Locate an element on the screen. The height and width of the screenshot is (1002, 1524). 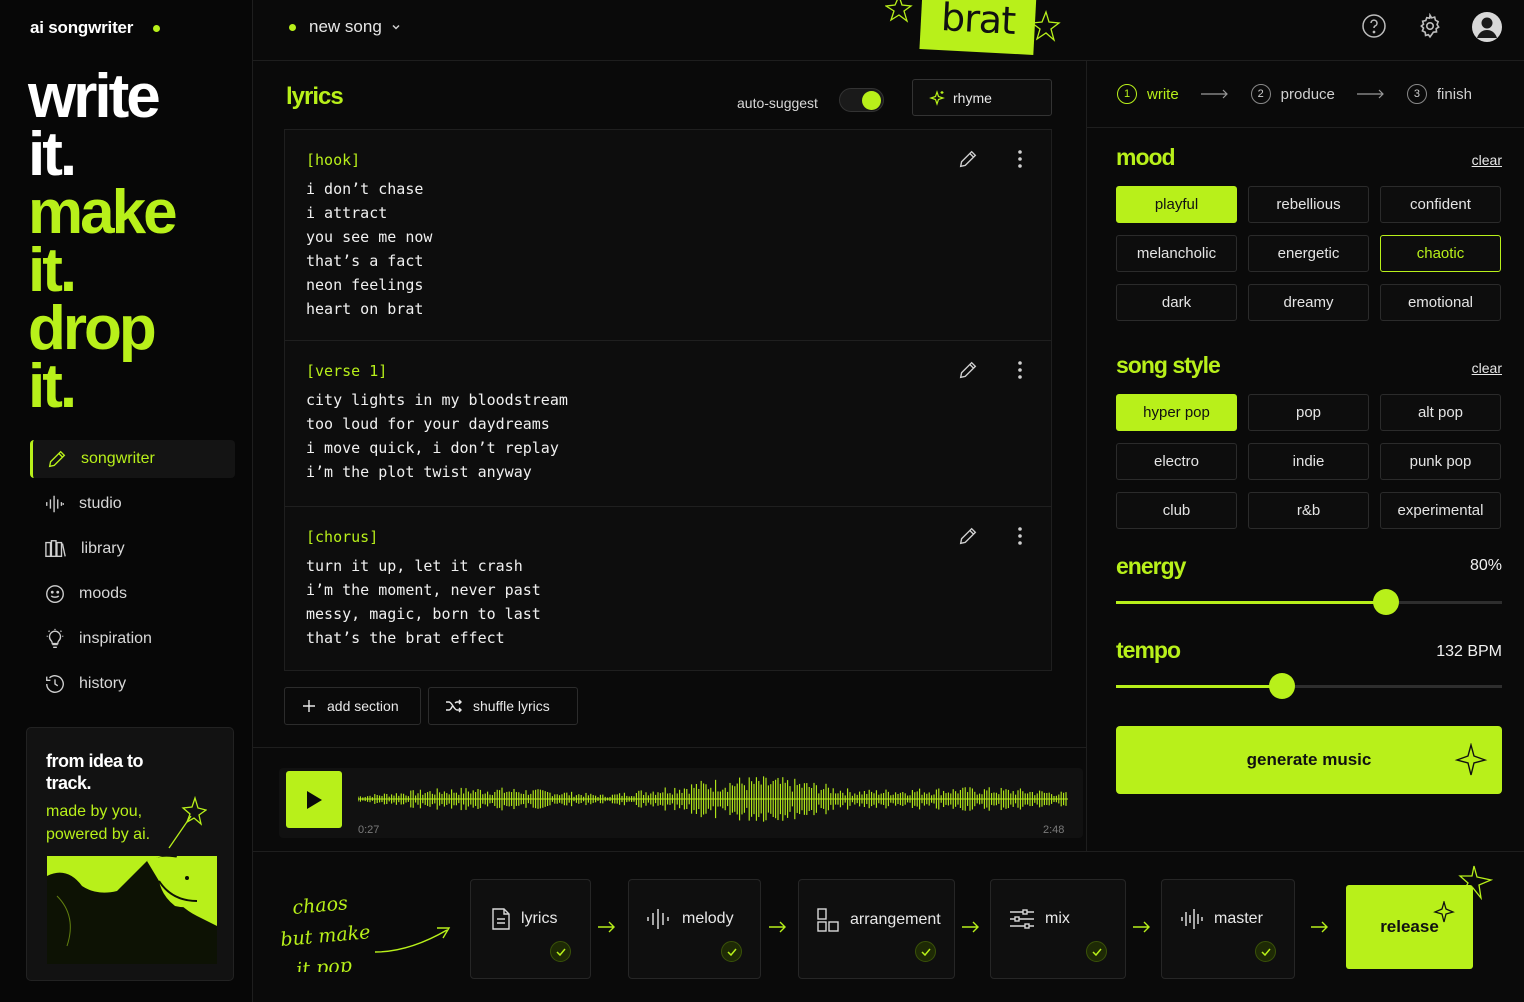
mood-chip: dreamy is located at coordinates (1308, 302).